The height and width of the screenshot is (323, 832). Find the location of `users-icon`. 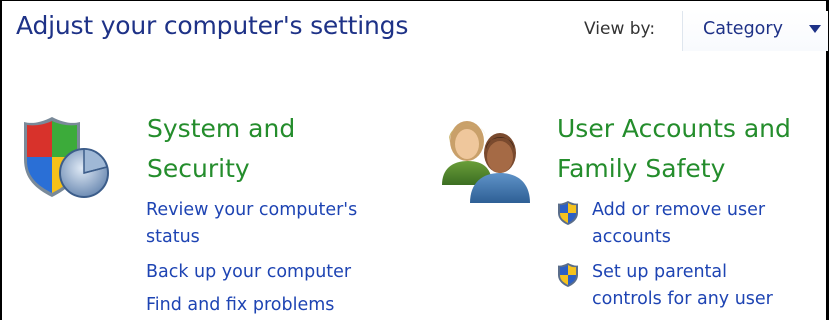

users-icon is located at coordinates (484, 159).